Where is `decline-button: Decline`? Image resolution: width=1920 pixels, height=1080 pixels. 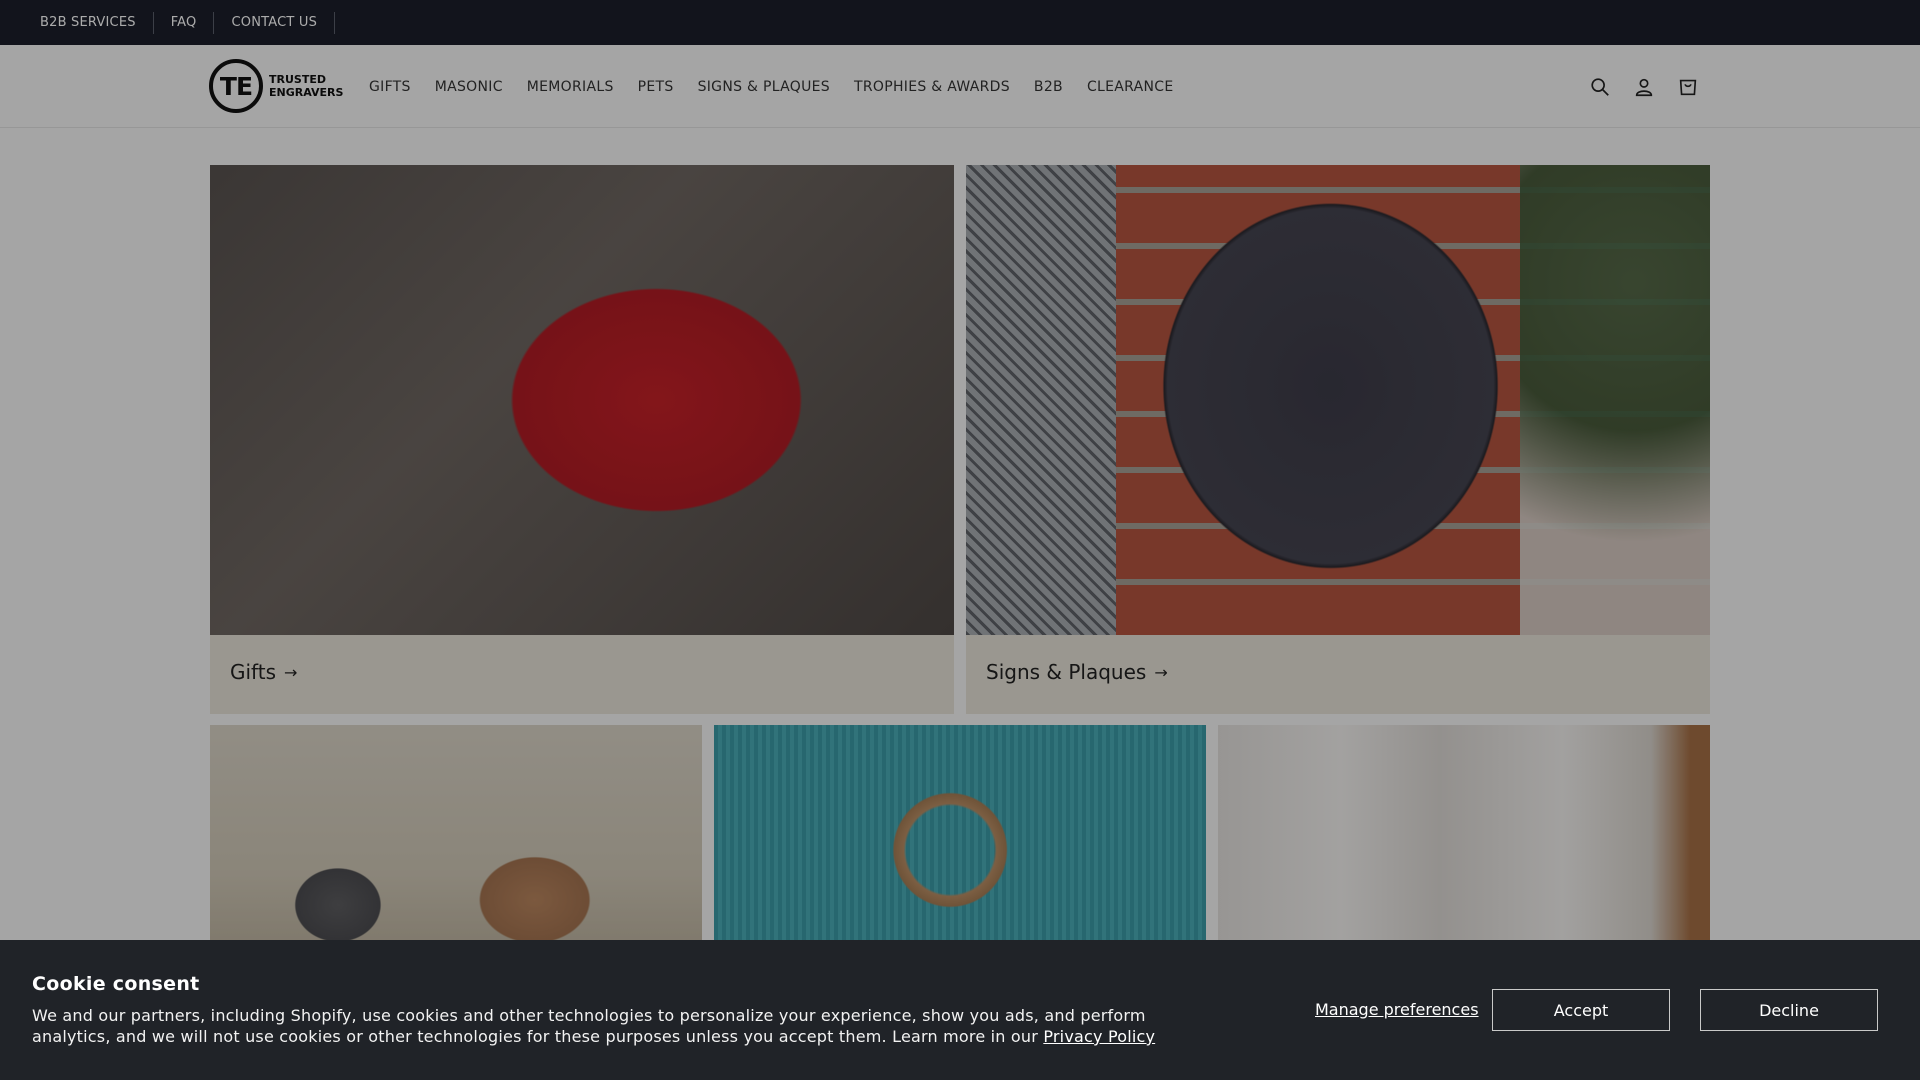
decline-button: Decline is located at coordinates (1789, 1010).